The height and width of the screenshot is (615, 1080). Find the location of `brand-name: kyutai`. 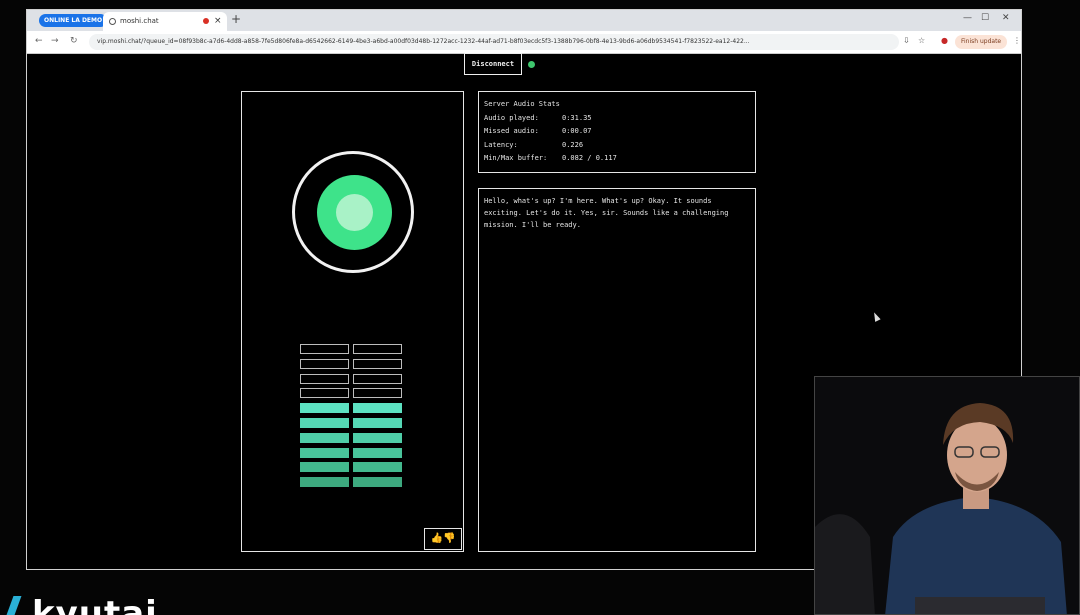

brand-name: kyutai is located at coordinates (95, 604).